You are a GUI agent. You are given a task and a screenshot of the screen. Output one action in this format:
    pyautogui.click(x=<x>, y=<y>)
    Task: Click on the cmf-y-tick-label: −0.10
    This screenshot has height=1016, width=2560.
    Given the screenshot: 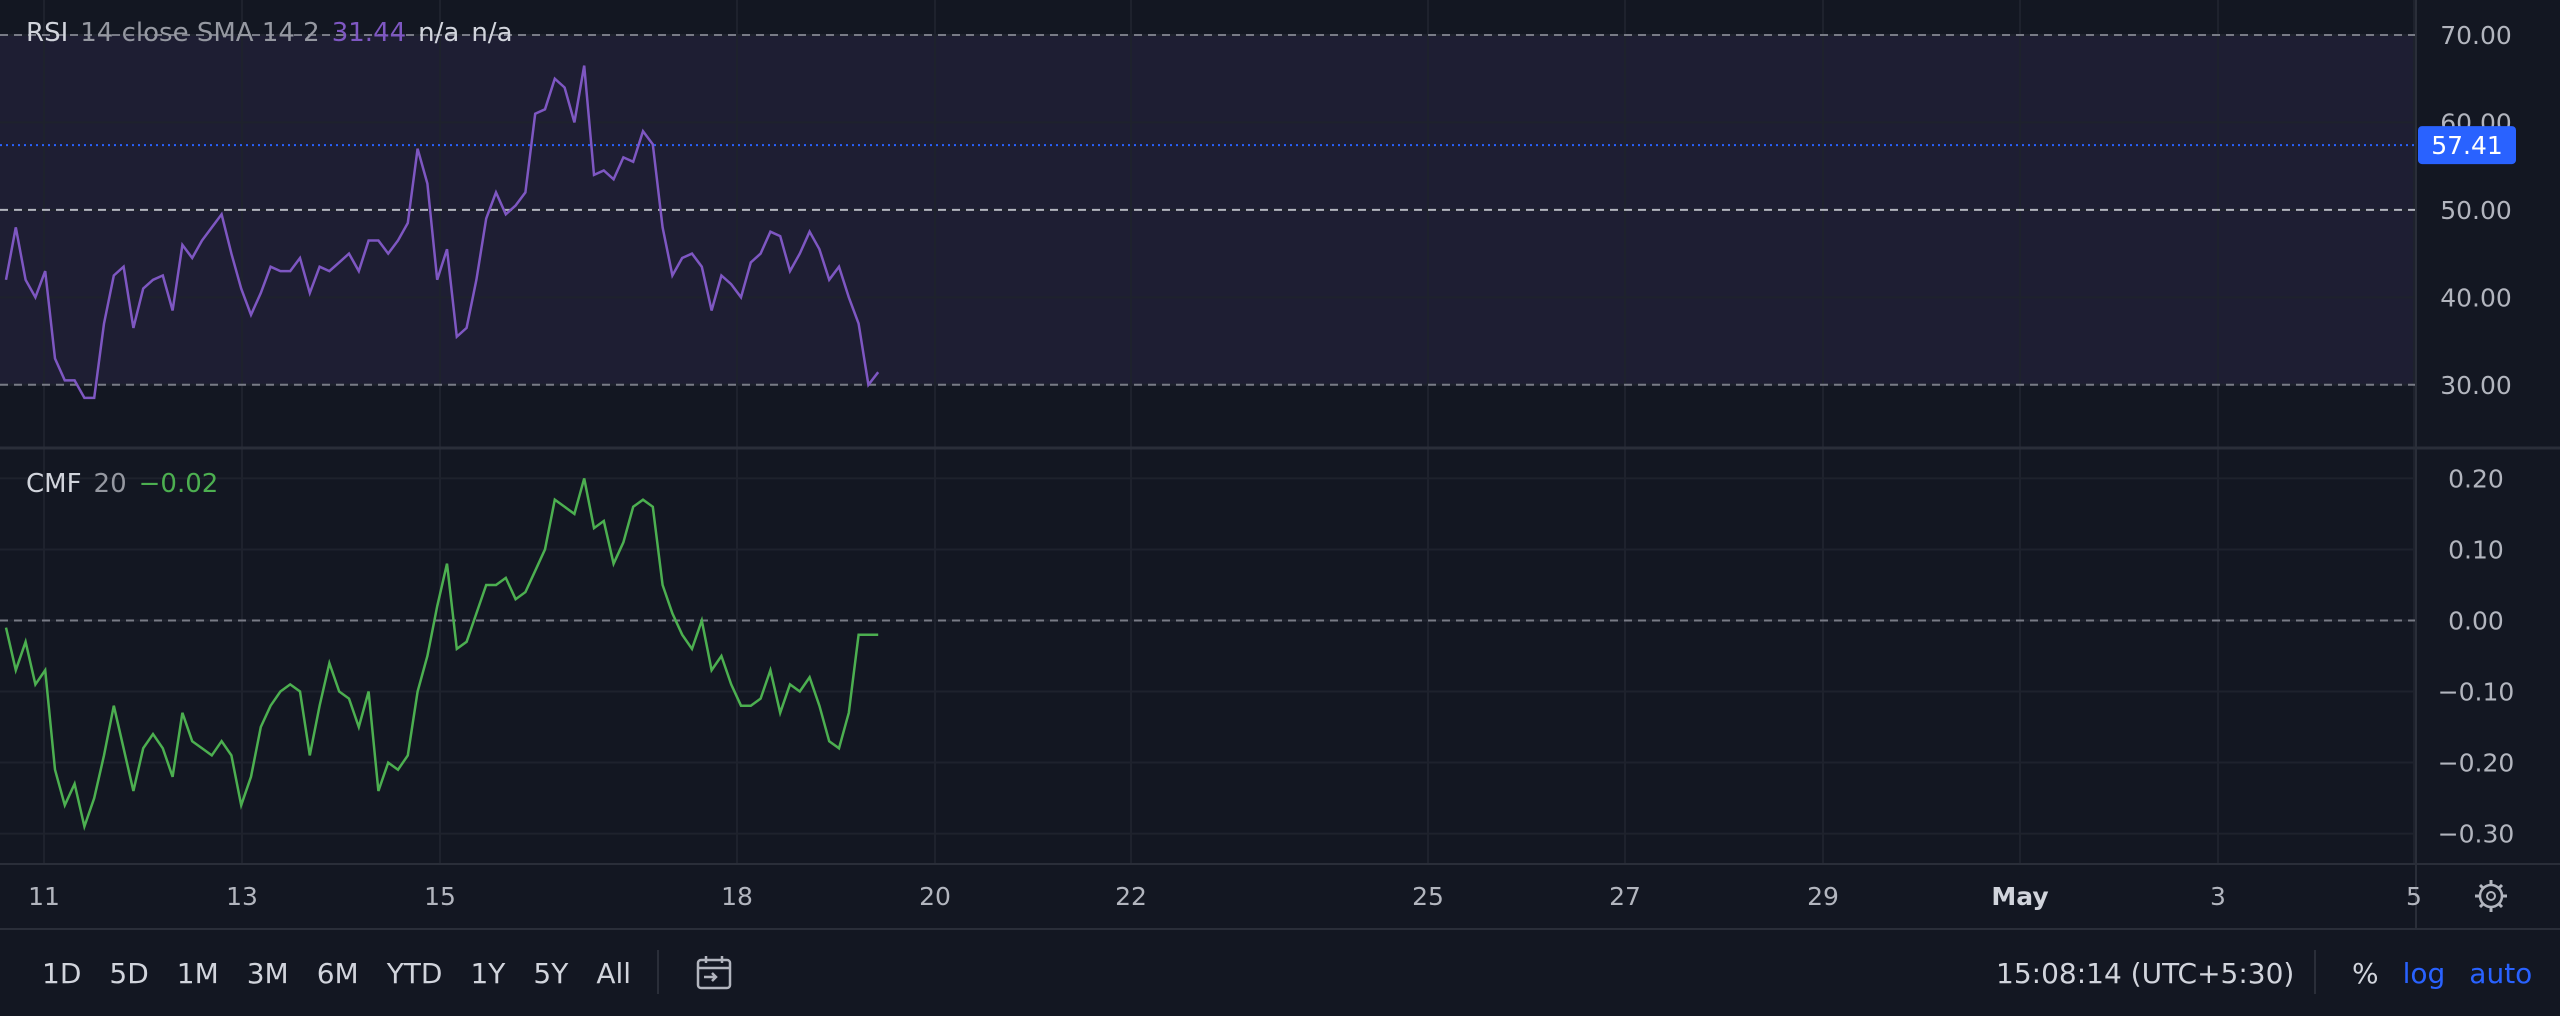 What is the action you would take?
    pyautogui.click(x=2476, y=692)
    